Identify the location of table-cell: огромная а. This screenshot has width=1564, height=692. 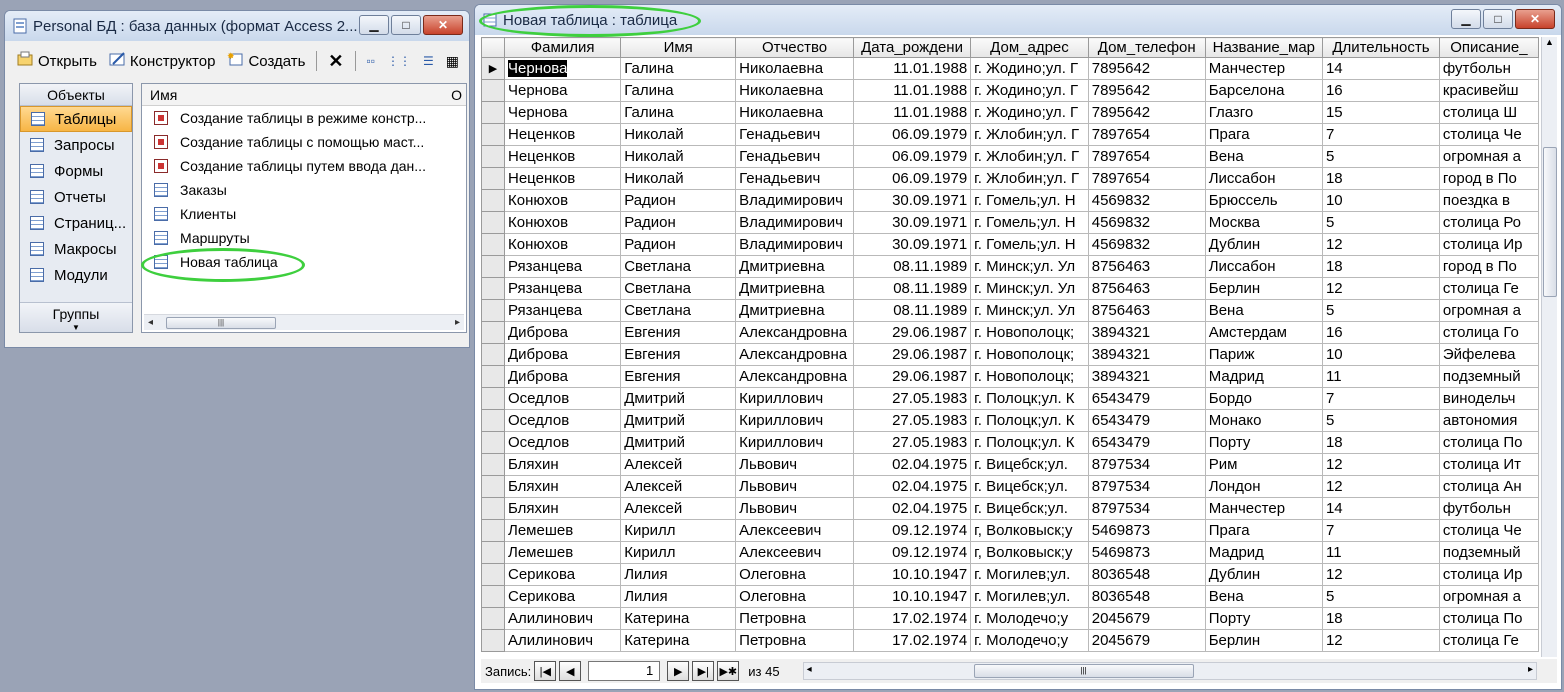
(1488, 156).